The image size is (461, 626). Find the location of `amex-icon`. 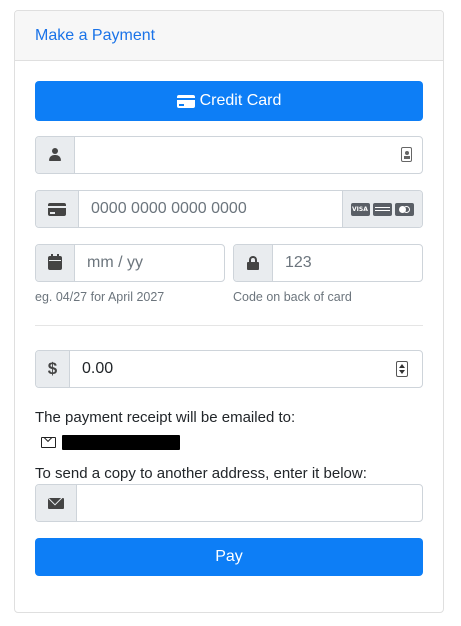

amex-icon is located at coordinates (382, 209).